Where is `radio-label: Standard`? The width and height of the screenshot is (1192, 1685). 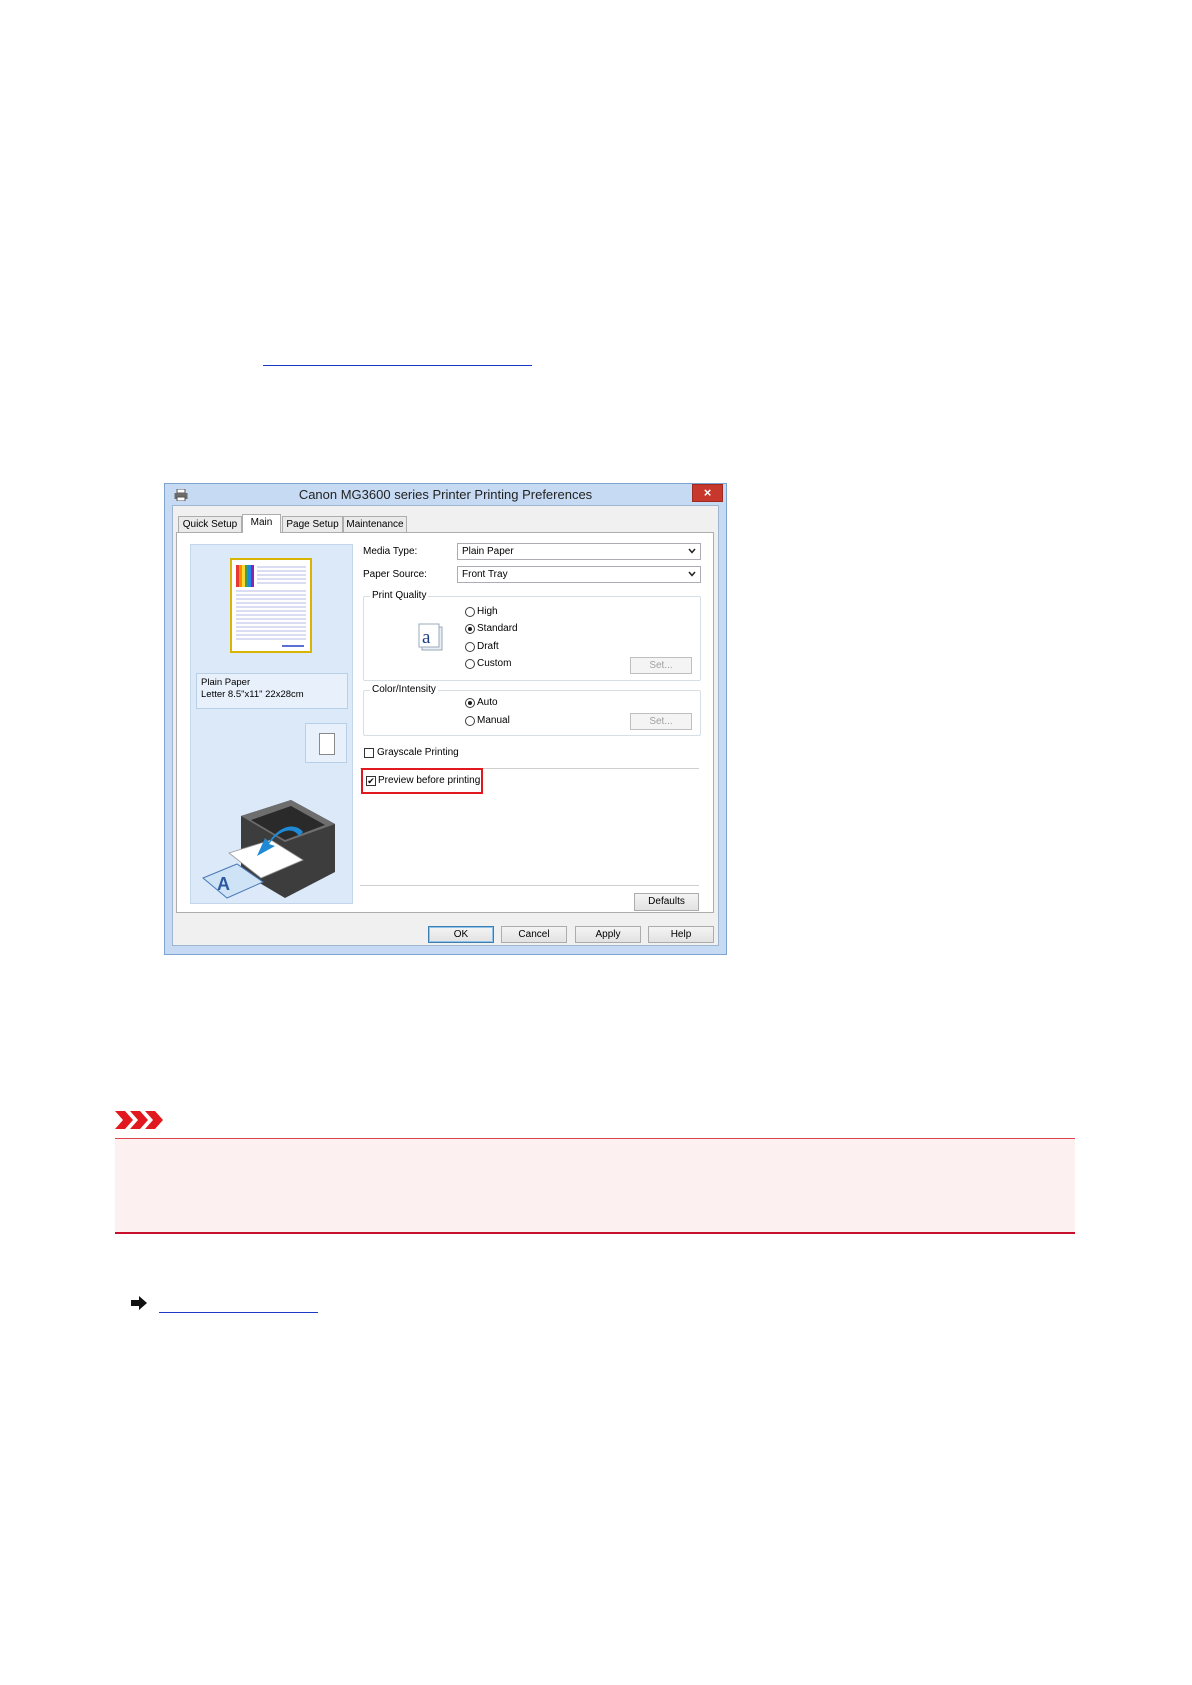 radio-label: Standard is located at coordinates (497, 628).